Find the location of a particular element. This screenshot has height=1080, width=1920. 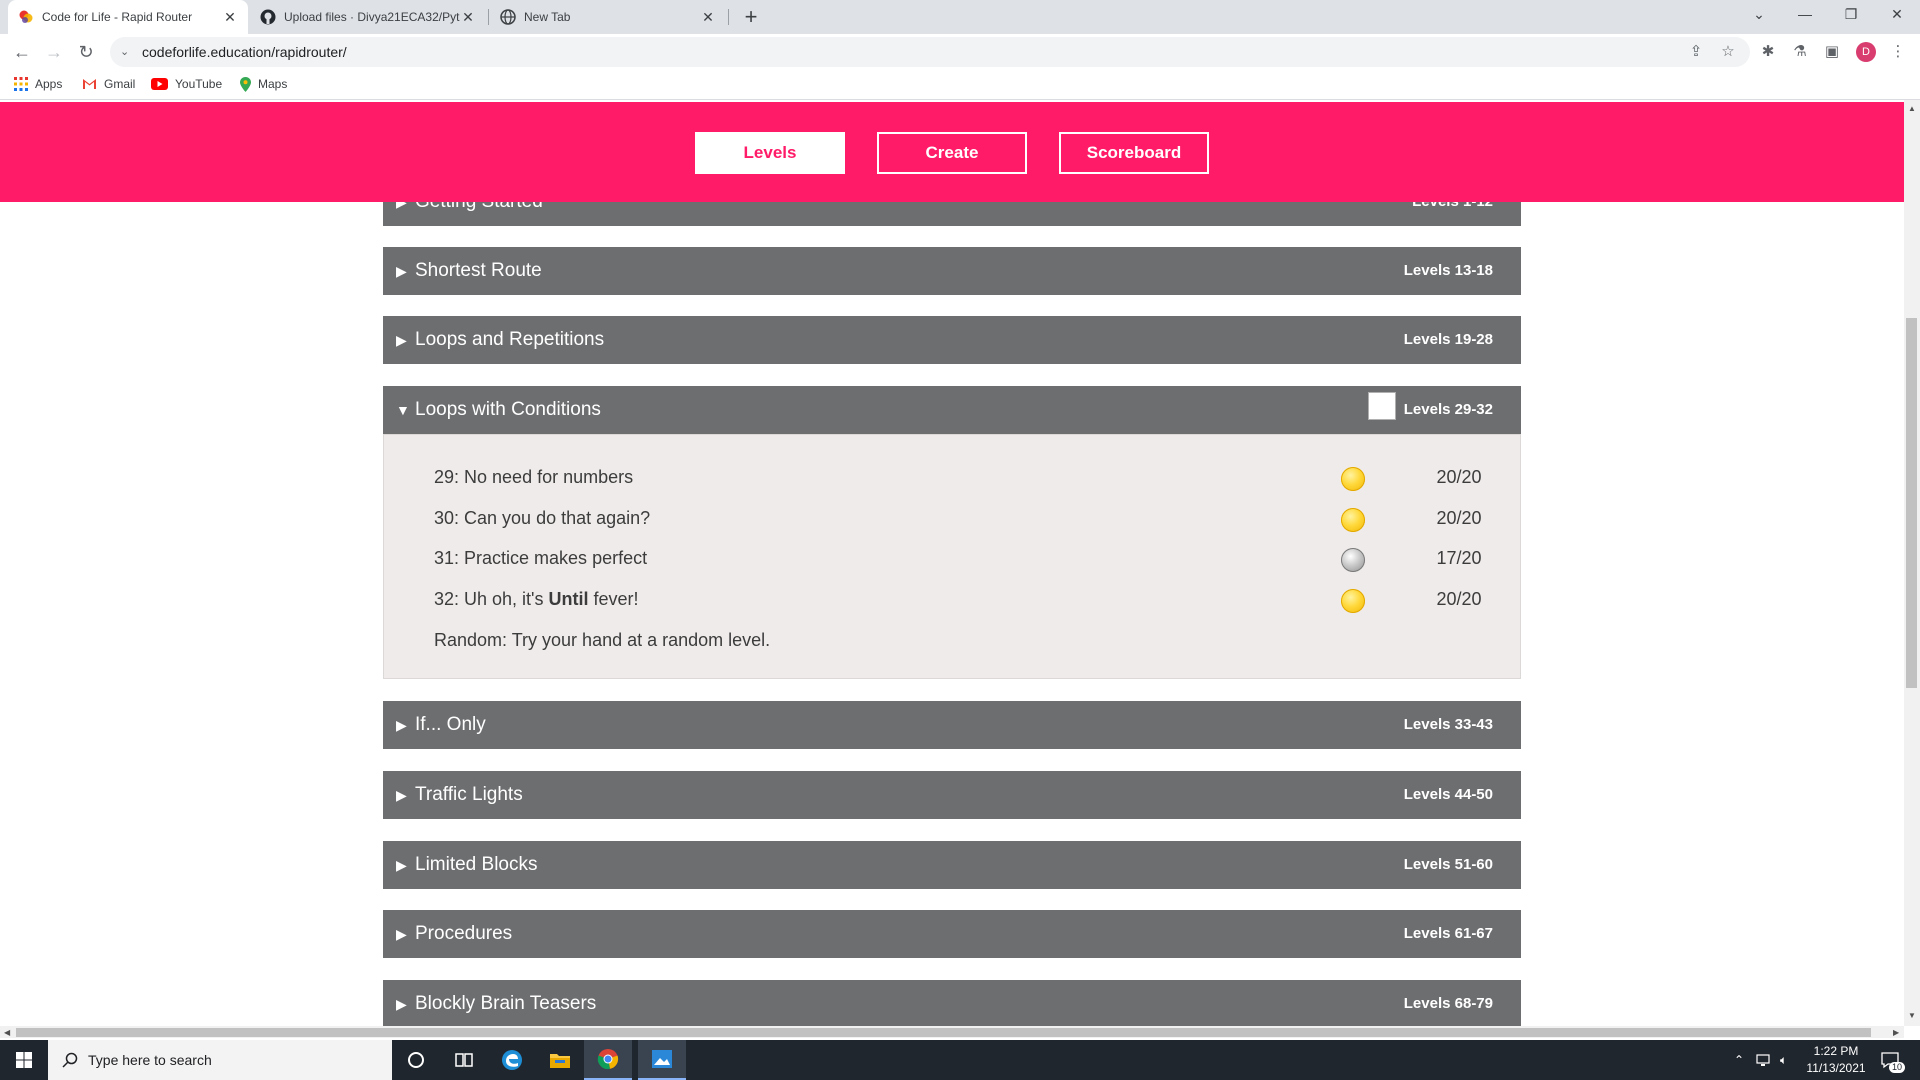

site-info-icon: ⌄ is located at coordinates (124, 52).